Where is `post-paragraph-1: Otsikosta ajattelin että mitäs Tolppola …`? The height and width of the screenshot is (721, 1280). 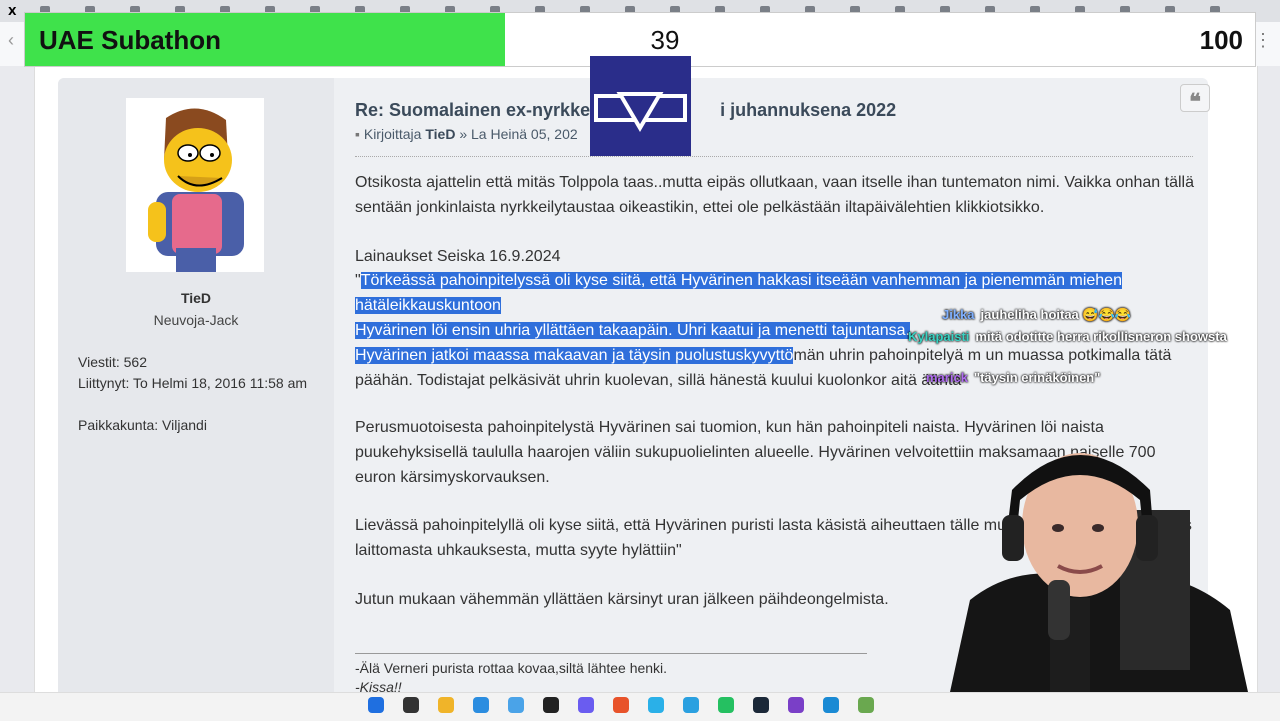
post-paragraph-1: Otsikosta ajattelin että mitäs Tolppola … is located at coordinates (774, 195).